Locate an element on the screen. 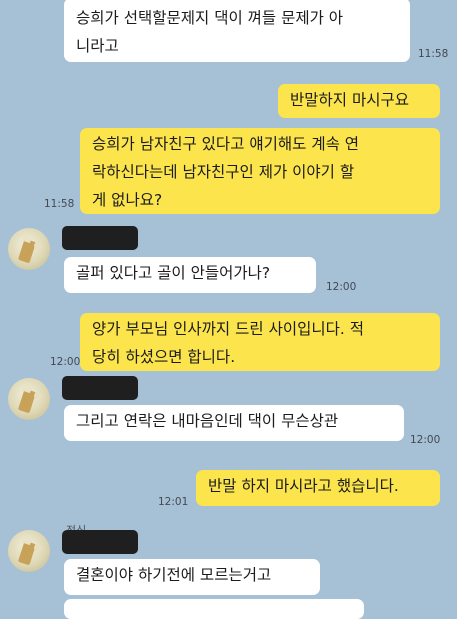  message-time: 12:01 is located at coordinates (173, 502).